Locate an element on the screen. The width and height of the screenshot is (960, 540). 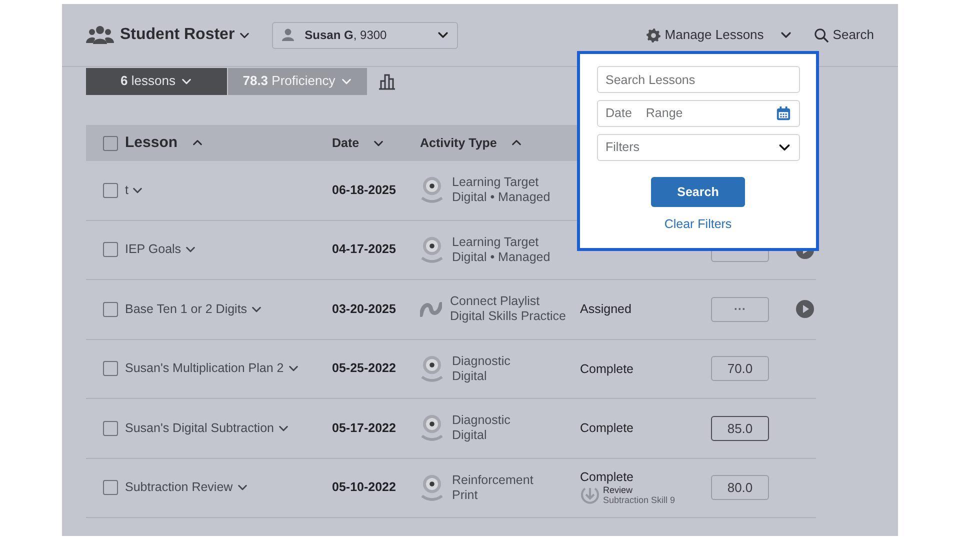
review-detail: Subtraction Skill 9 is located at coordinates (639, 500).